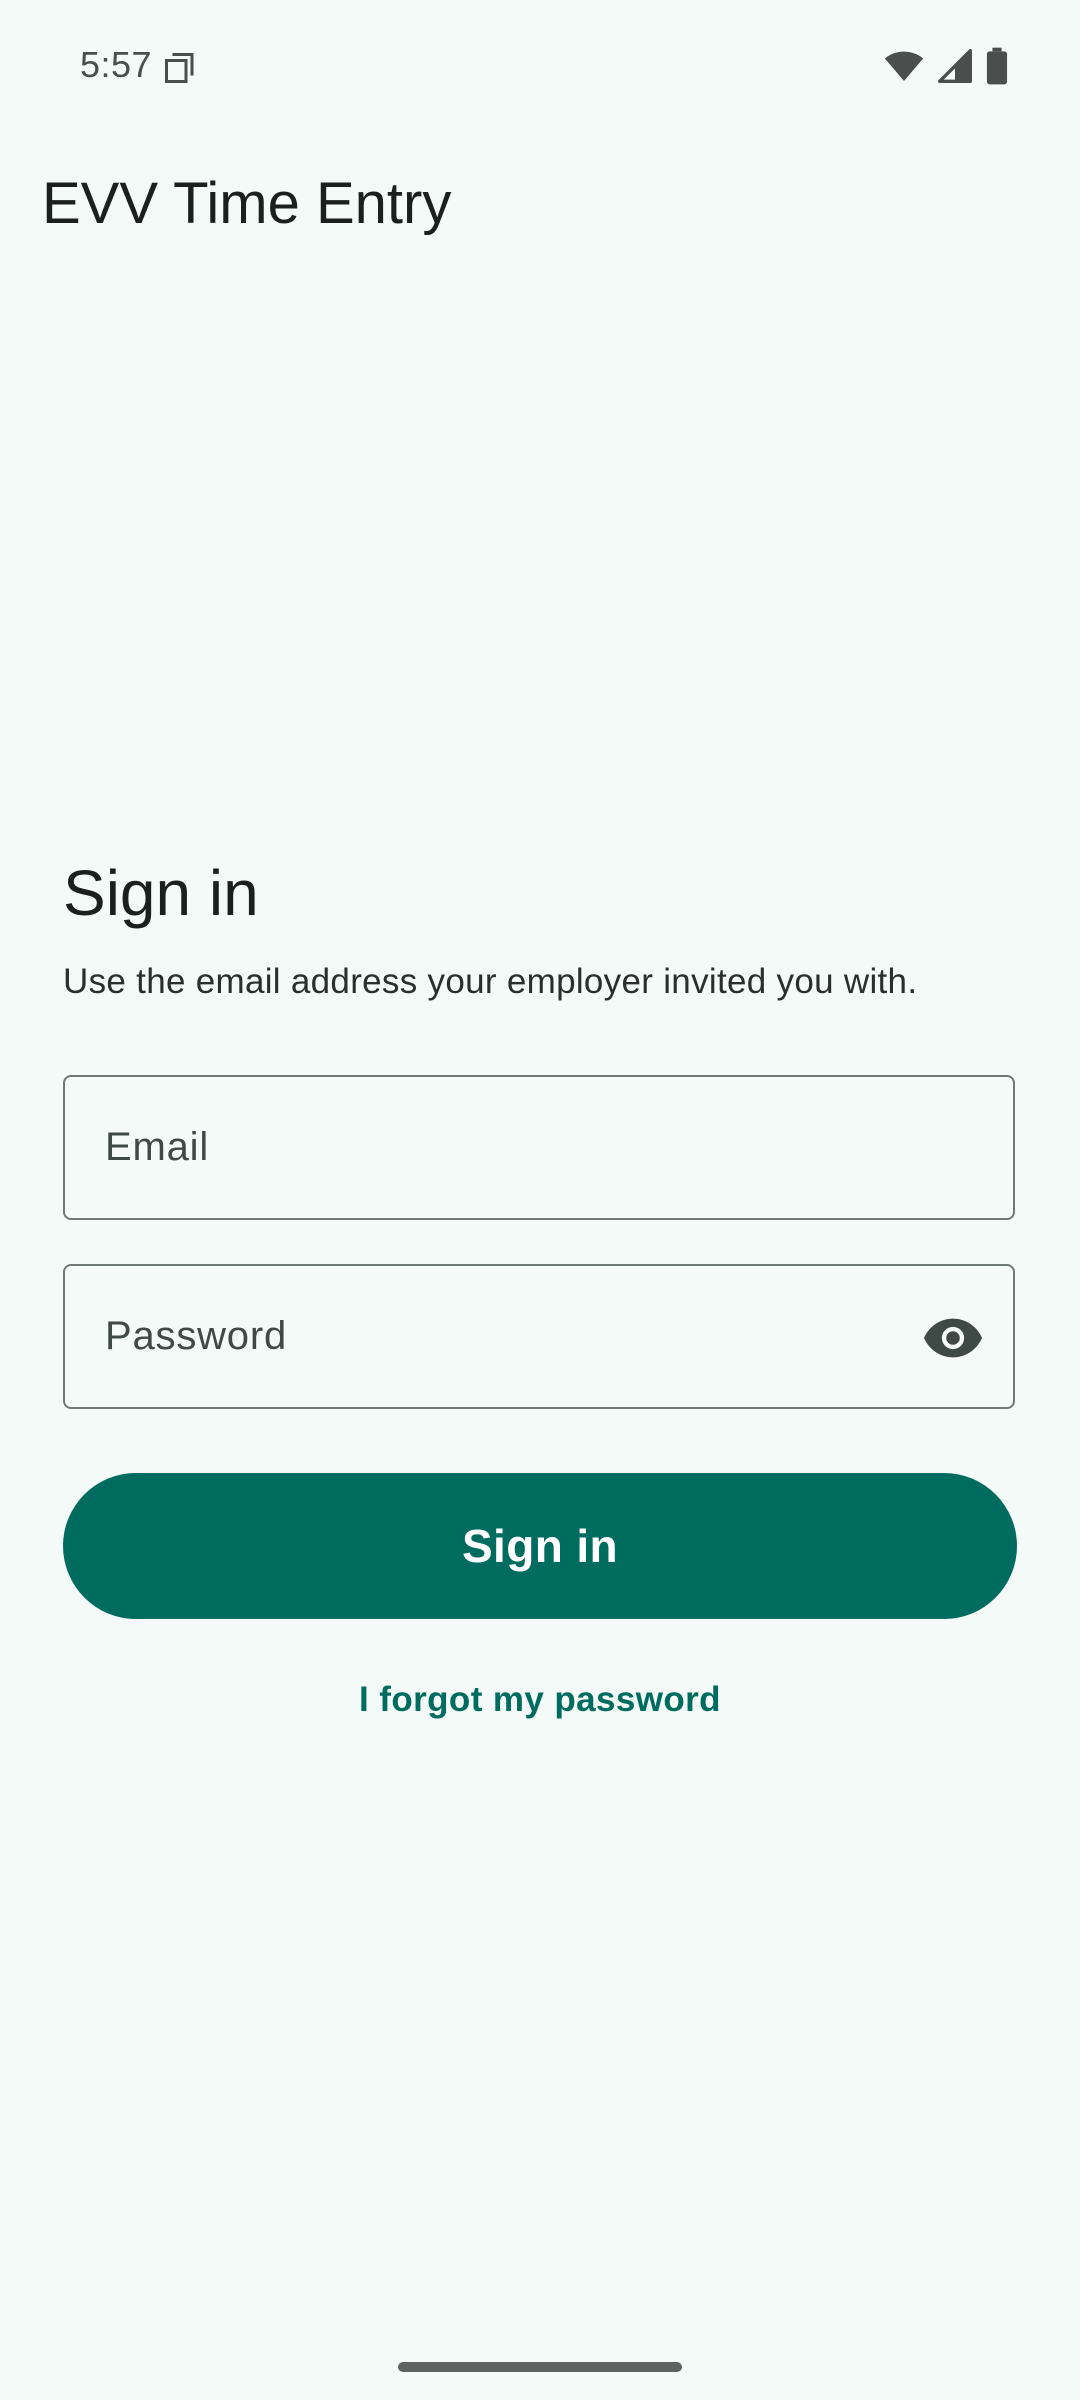  What do you see at coordinates (116, 64) in the screenshot?
I see `status-time: 5:57` at bounding box center [116, 64].